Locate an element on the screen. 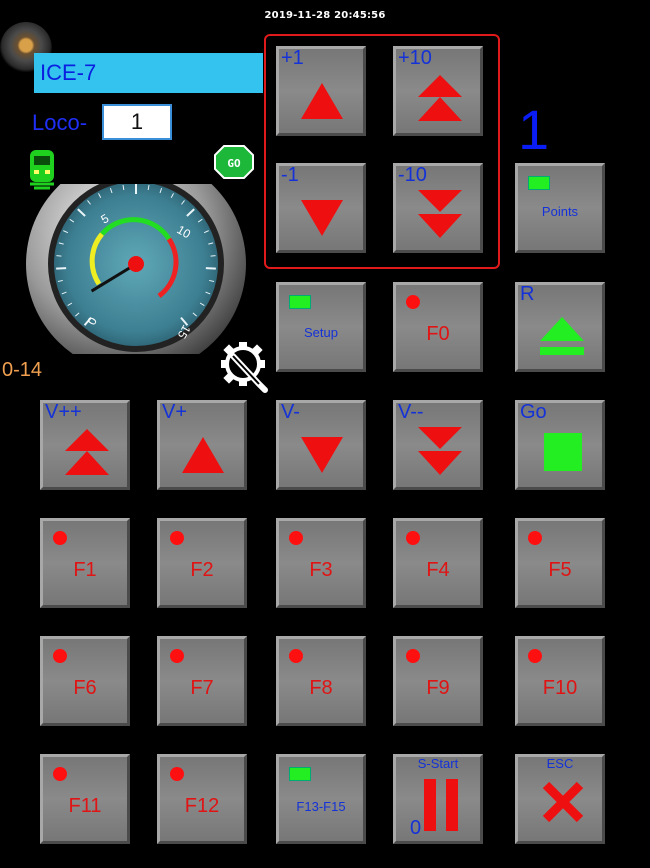 Image resolution: width=650 pixels, height=868 pixels. f8-button: F8 is located at coordinates (321, 681).